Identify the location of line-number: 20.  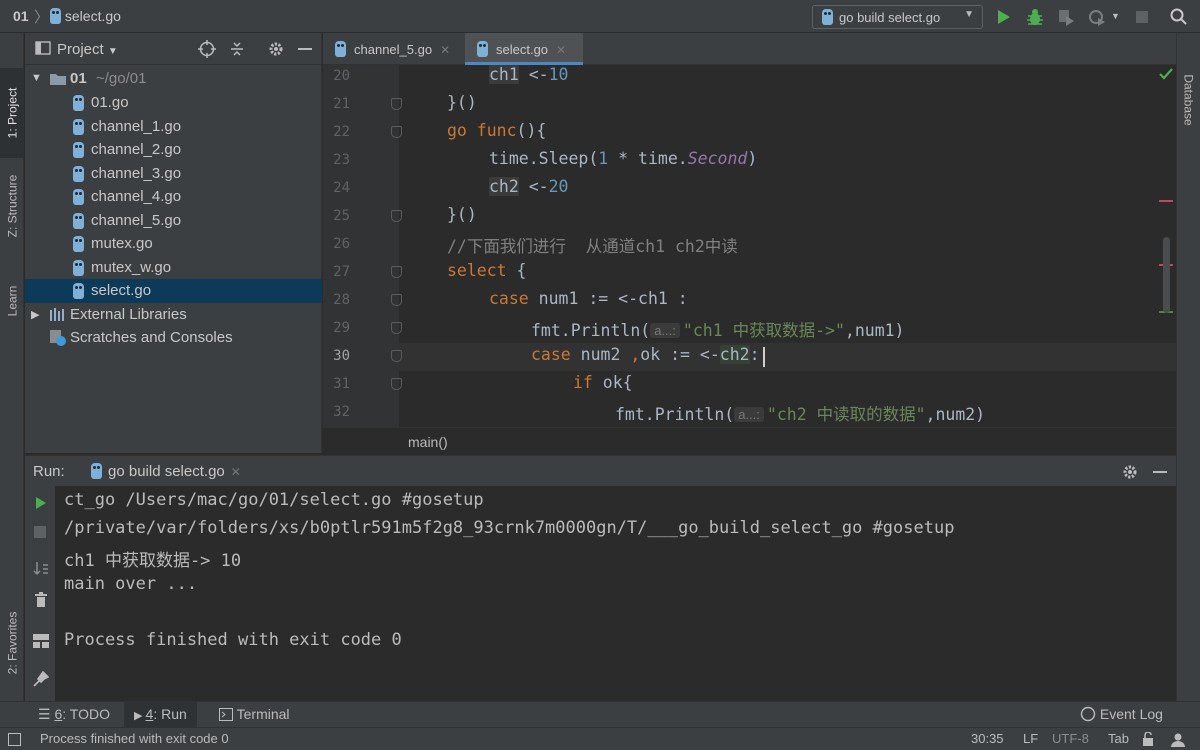
(341, 76).